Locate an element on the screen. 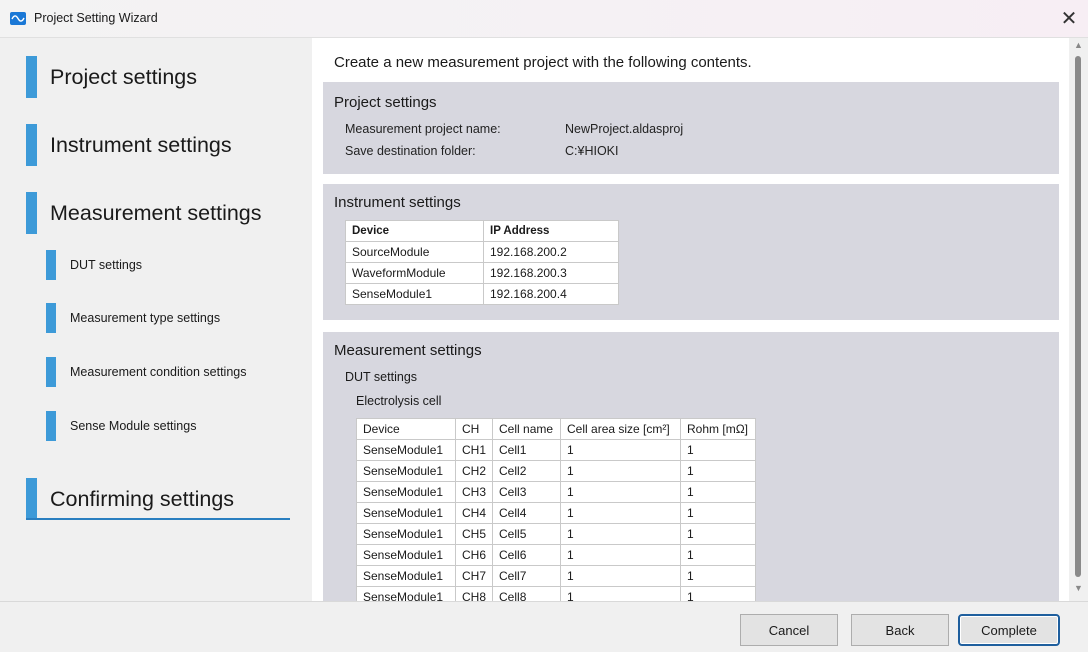  device-cell: WaveformModule is located at coordinates (414, 273).